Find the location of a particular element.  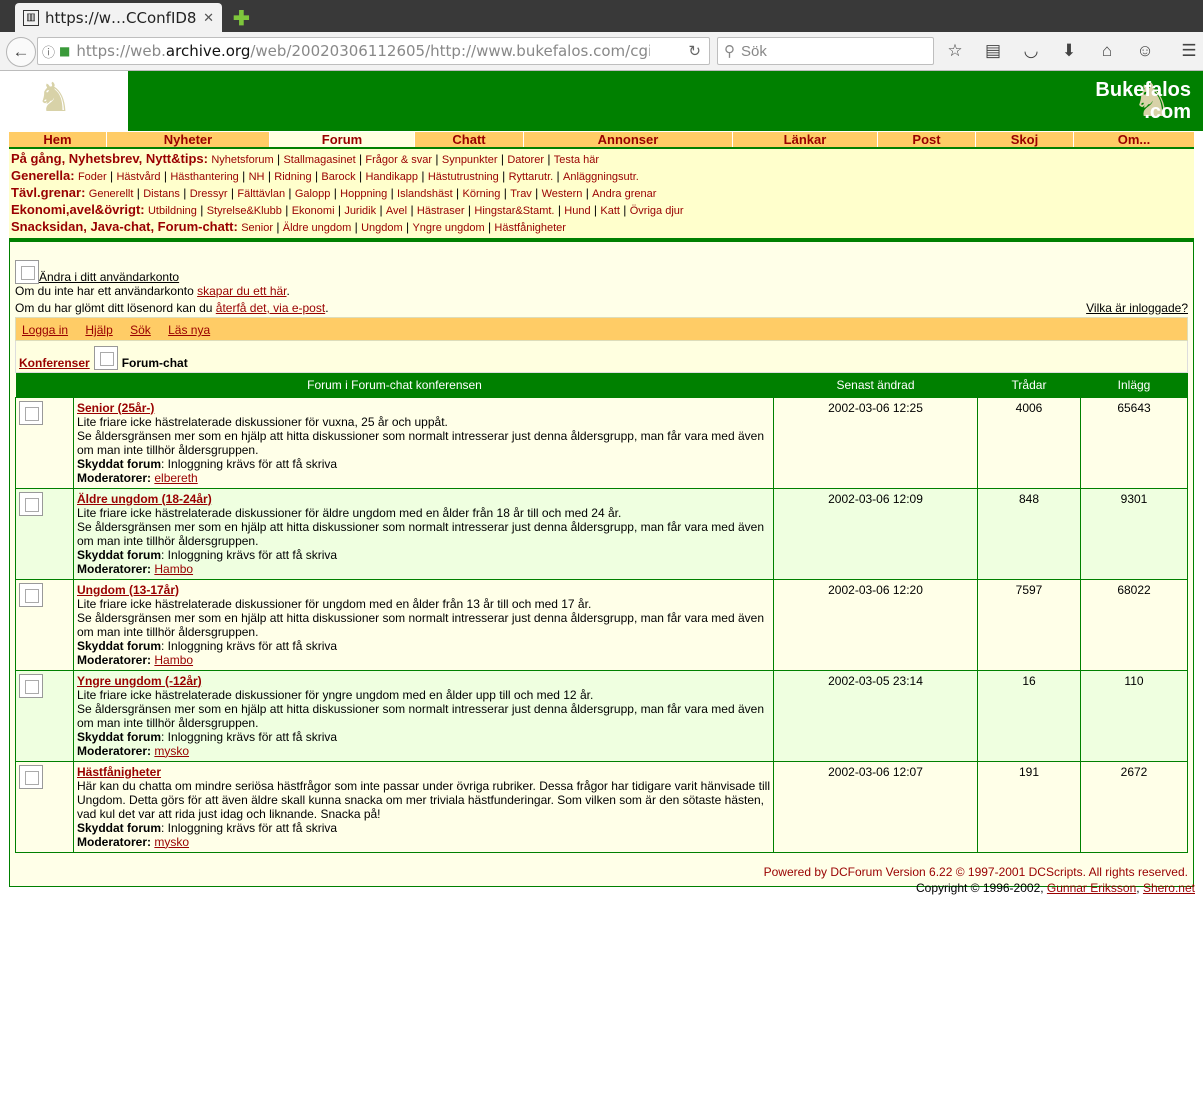

search-field: ⚲ Sök is located at coordinates (825, 51).